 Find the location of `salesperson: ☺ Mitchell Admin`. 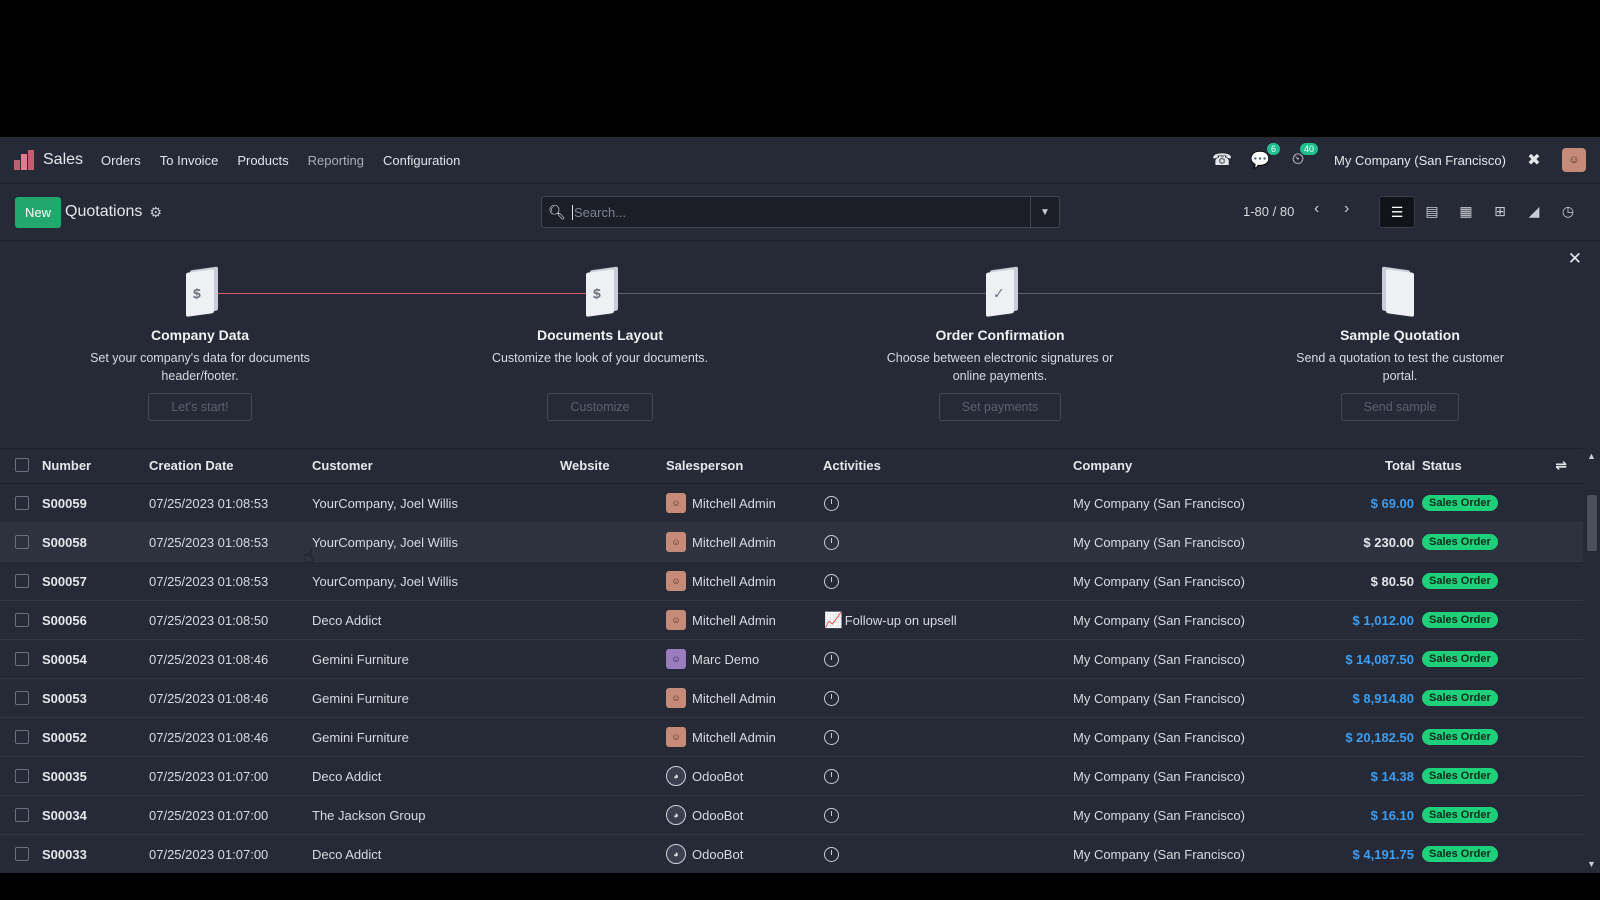

salesperson: ☺ Mitchell Admin is located at coordinates (721, 581).